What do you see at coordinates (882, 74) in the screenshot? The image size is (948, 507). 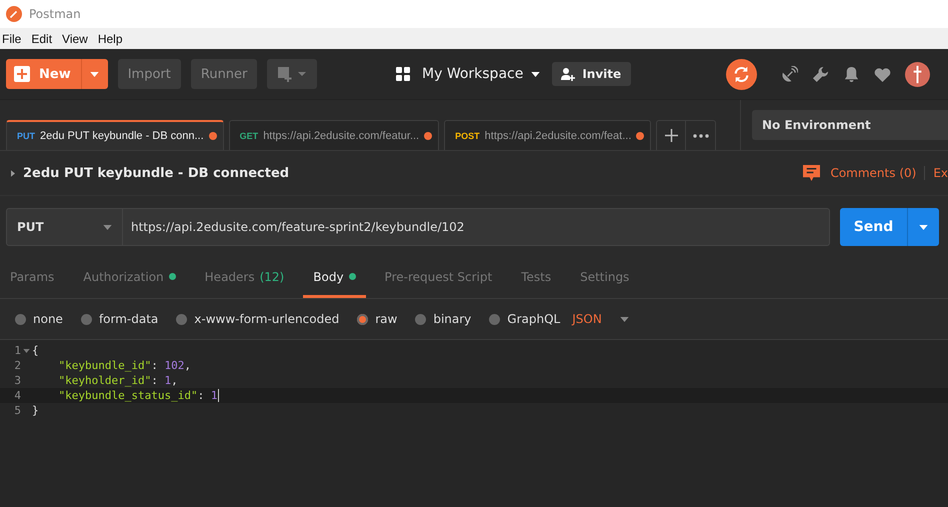 I see `heart-icon` at bounding box center [882, 74].